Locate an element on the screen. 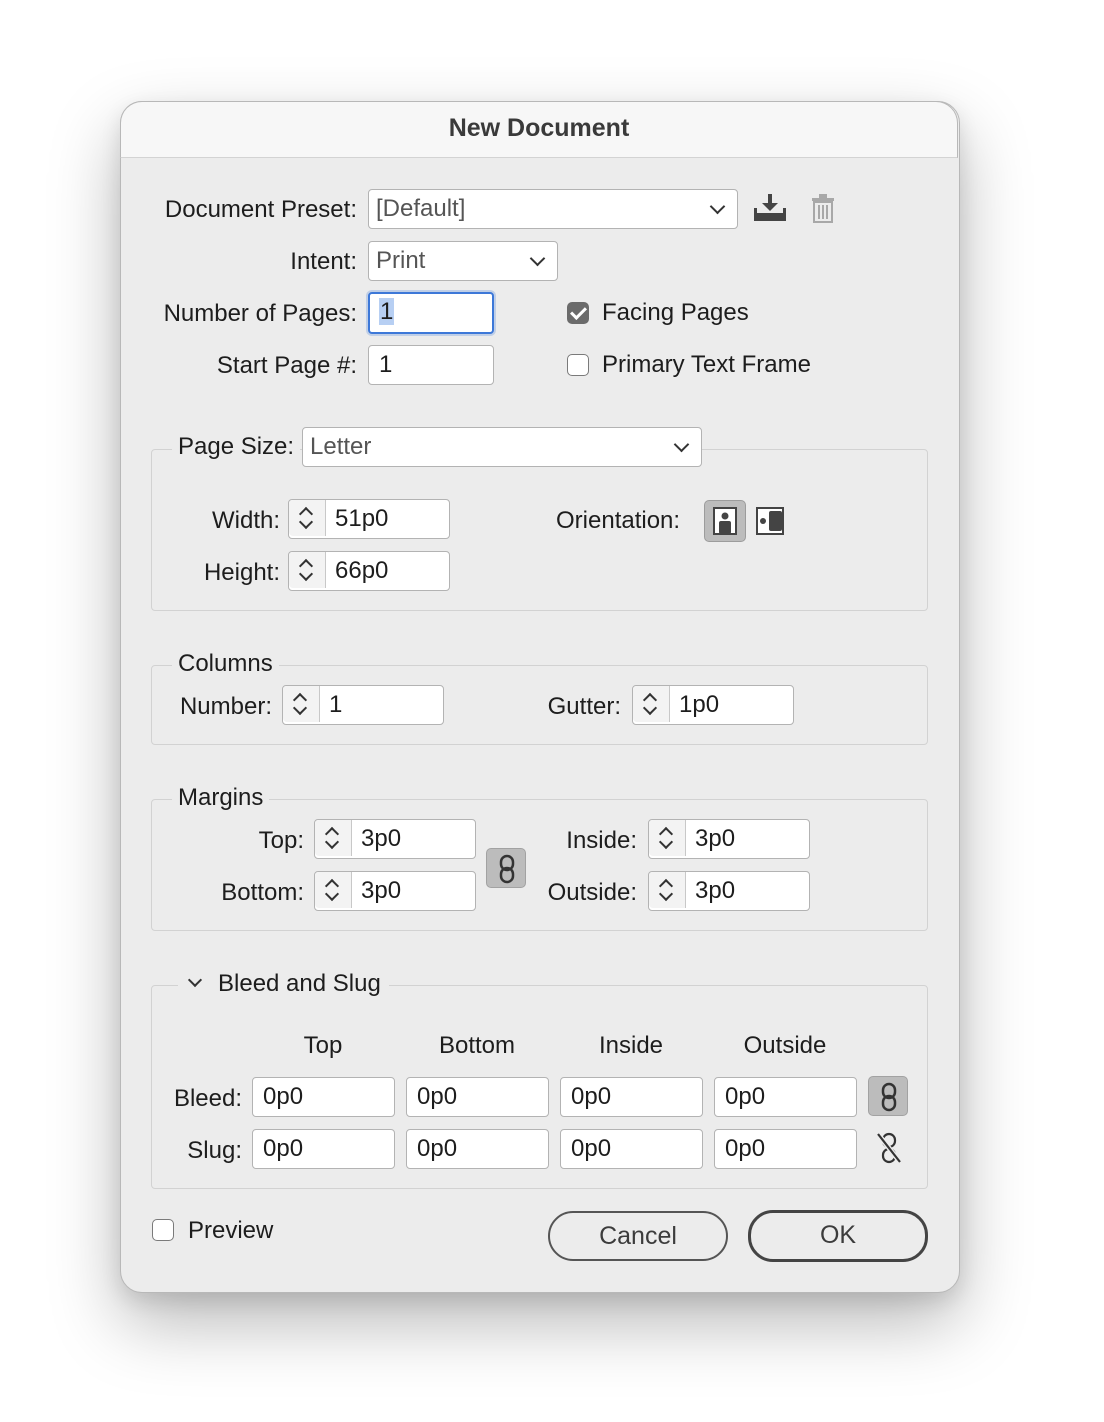 The height and width of the screenshot is (1422, 1104). margin-bottom-spinner: 3p0 is located at coordinates (395, 891).